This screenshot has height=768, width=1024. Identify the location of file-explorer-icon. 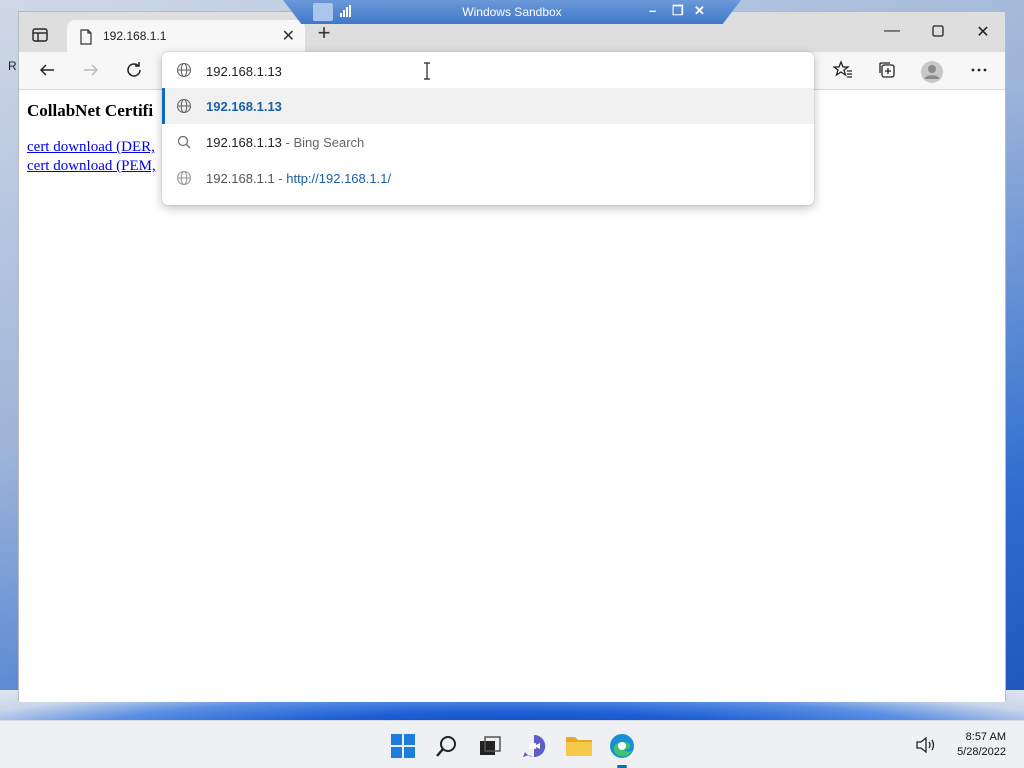
(579, 746).